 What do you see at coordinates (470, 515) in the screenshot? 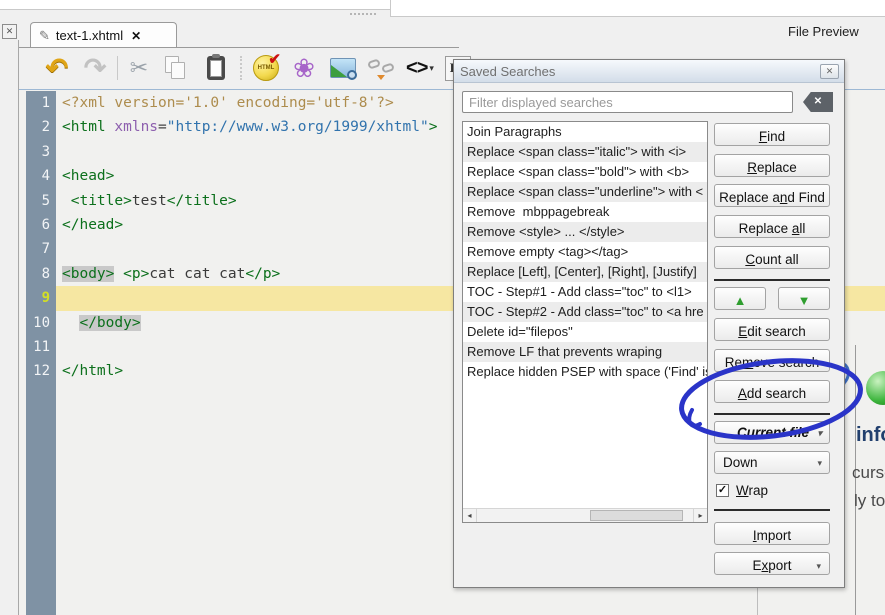
I see `scroll-left-icon: ◂` at bounding box center [470, 515].